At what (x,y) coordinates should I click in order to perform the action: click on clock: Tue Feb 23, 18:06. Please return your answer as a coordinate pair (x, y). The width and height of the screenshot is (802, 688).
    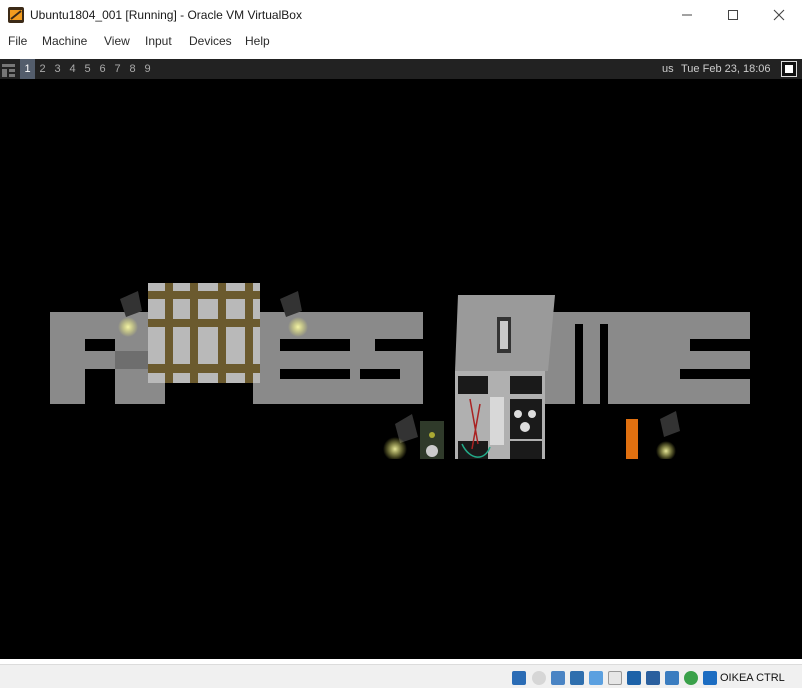
    Looking at the image, I should click on (726, 69).